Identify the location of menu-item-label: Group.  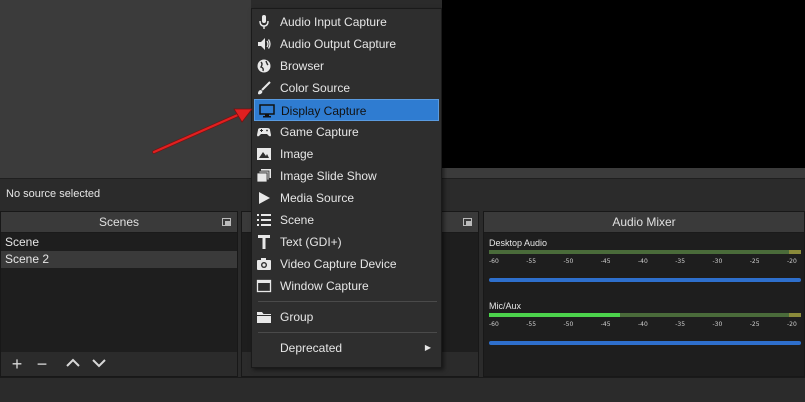
(297, 317).